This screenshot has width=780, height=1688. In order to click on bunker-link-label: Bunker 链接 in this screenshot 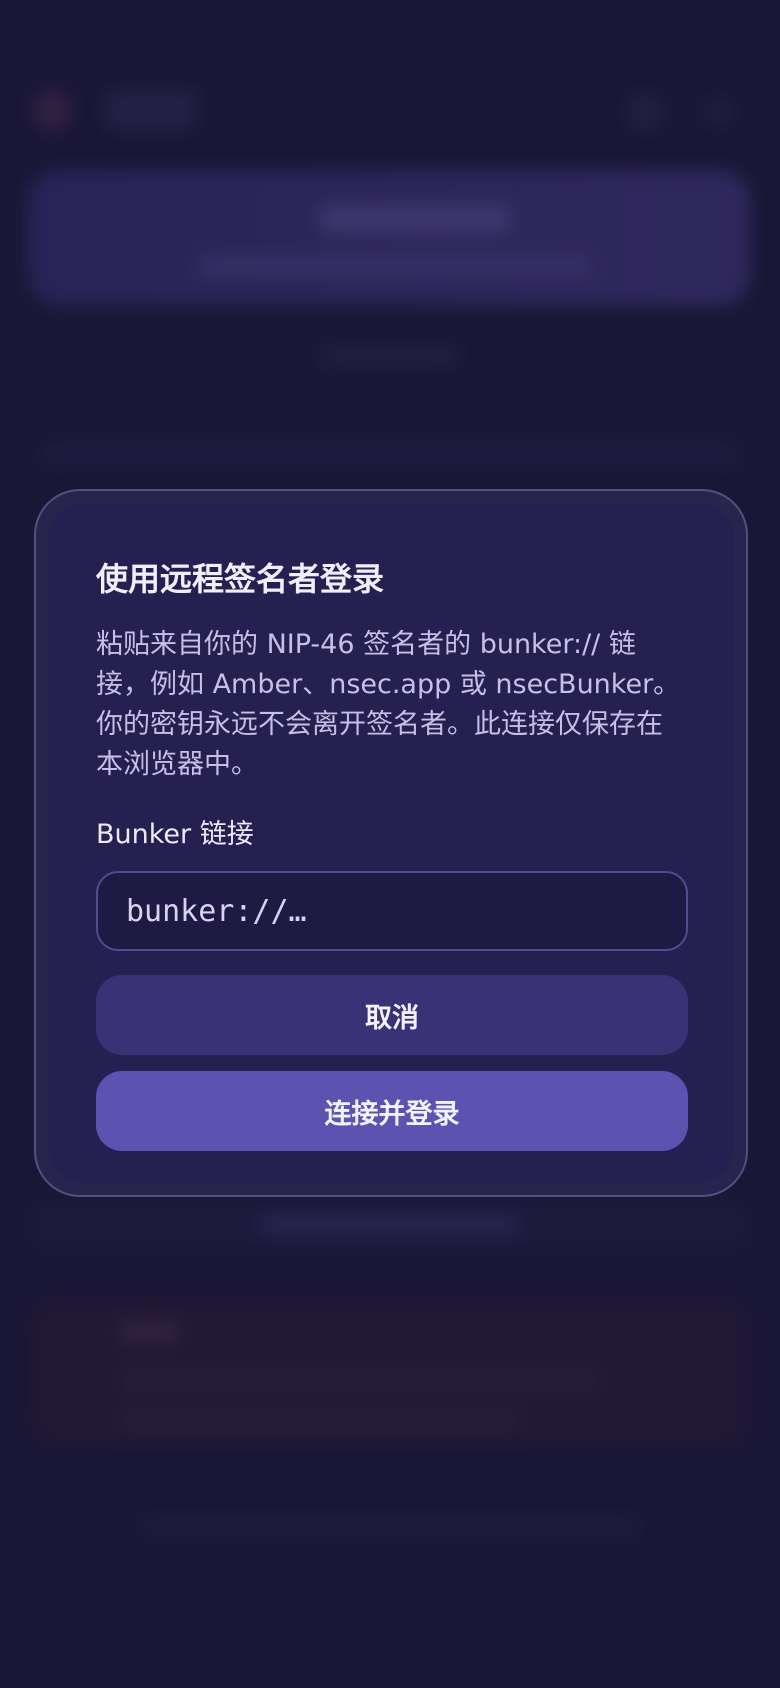, I will do `click(175, 834)`.